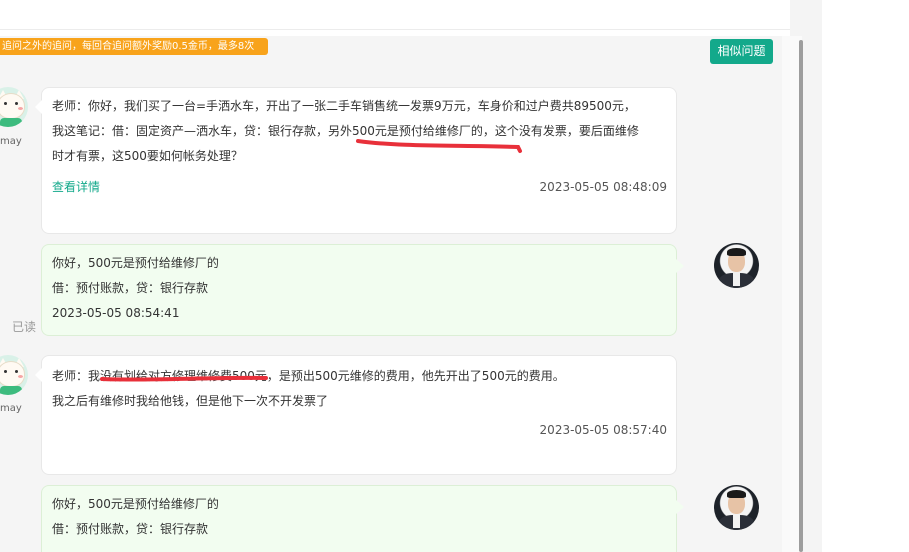 Image resolution: width=909 pixels, height=552 pixels. Describe the element at coordinates (362, 518) in the screenshot. I see `answer-bubble: 你好，500元是预付给维修厂的 借：预付账款，贷：银行存款` at that location.